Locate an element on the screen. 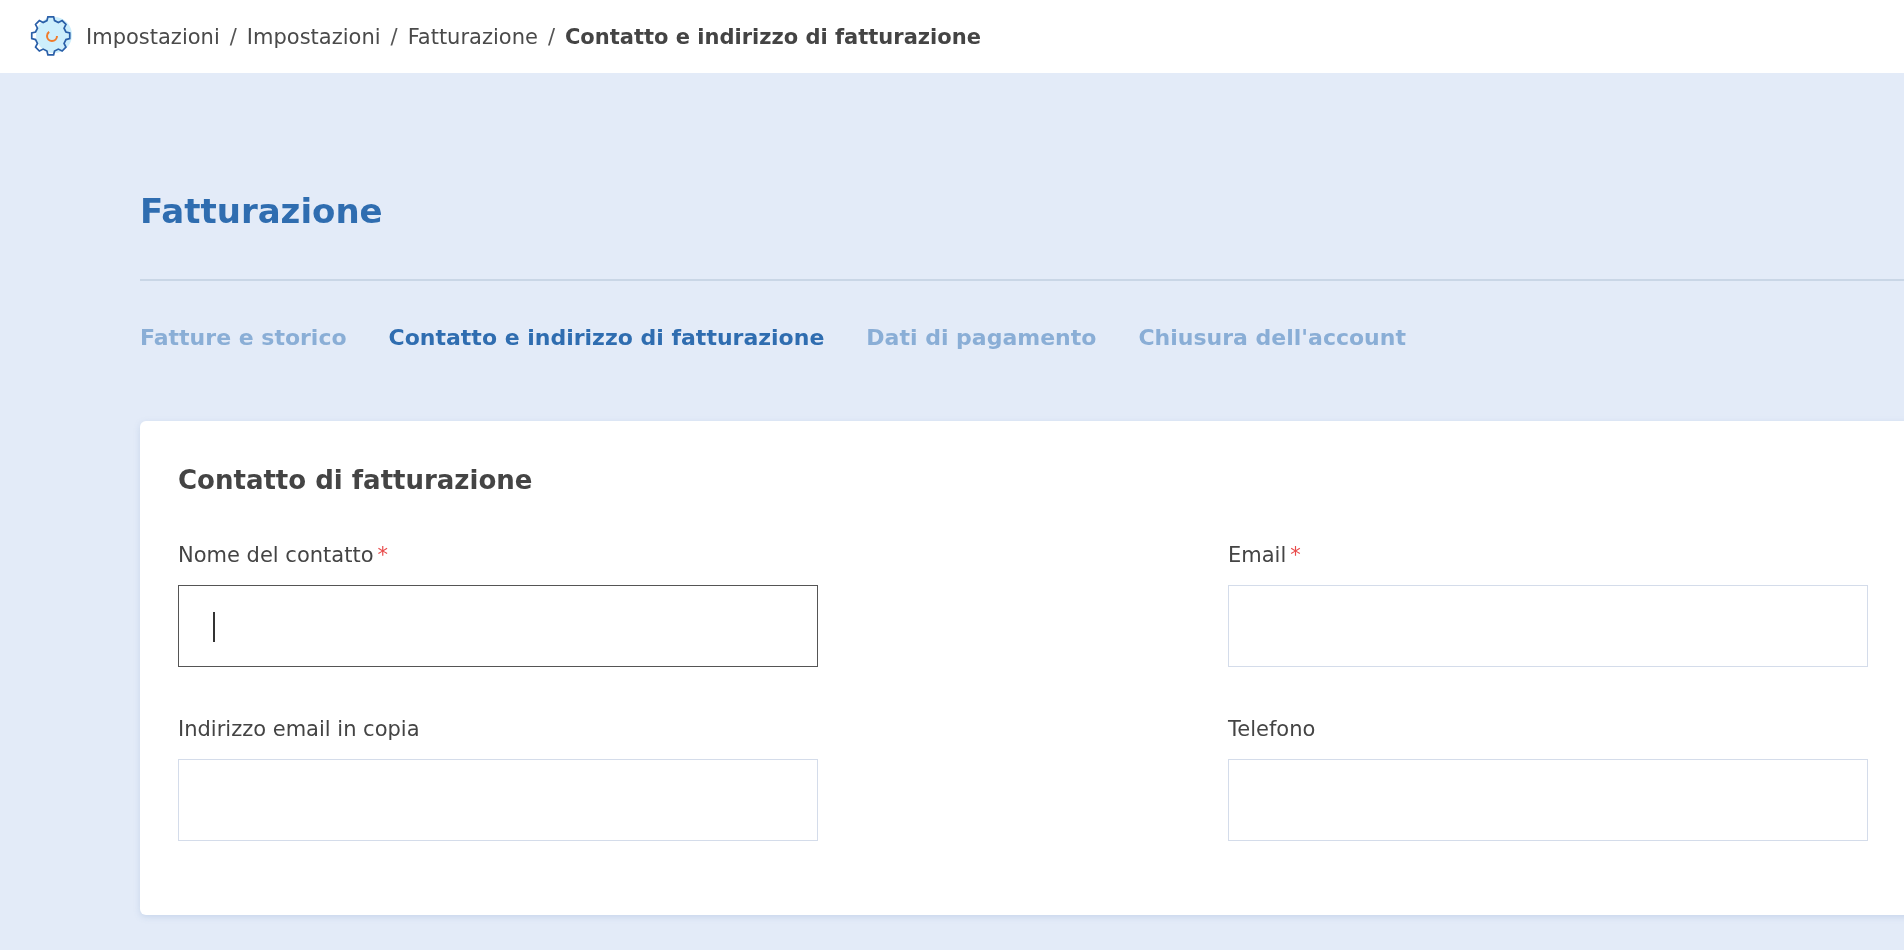  field-label: Email is located at coordinates (1257, 555).